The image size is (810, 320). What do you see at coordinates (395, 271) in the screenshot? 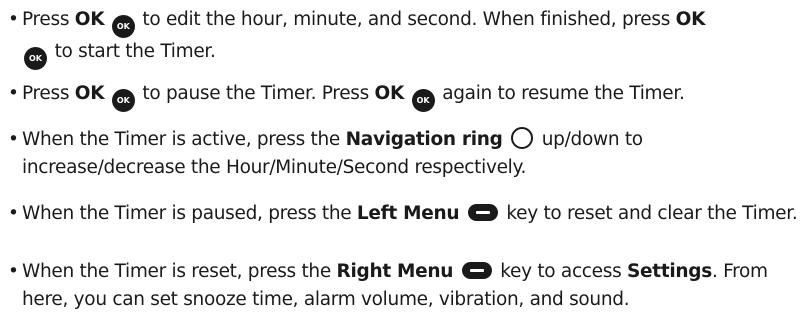
I see `right-menu-label: Right Menu` at bounding box center [395, 271].